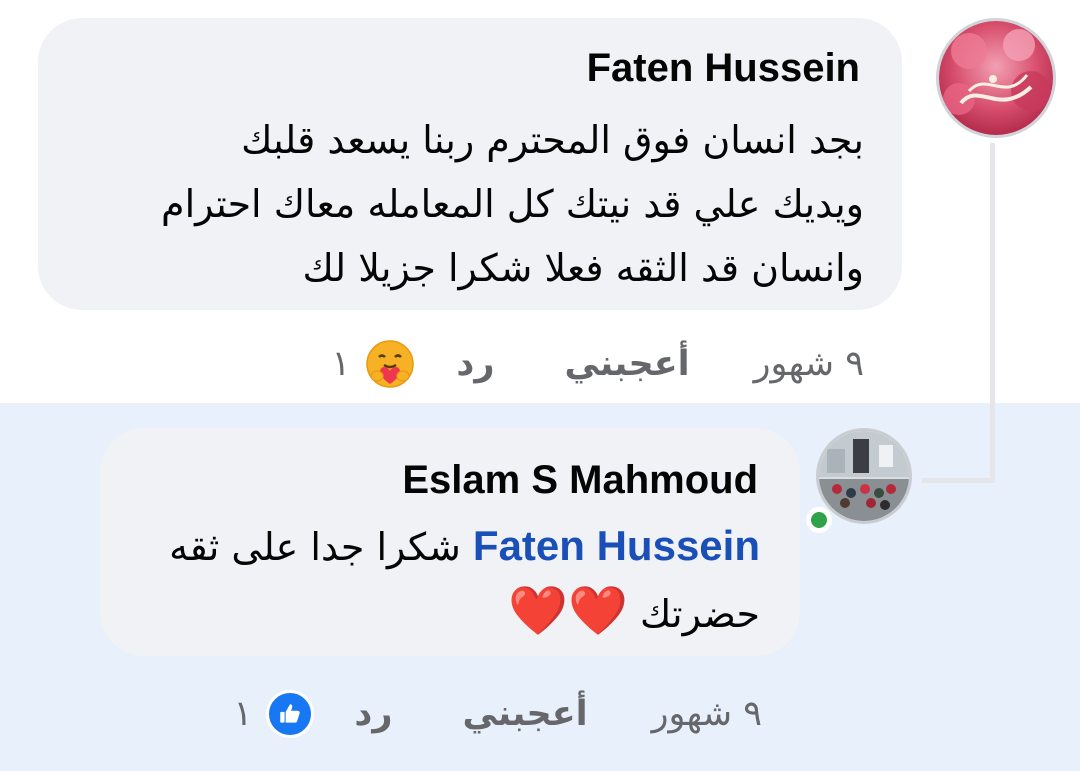 The height and width of the screenshot is (771, 1080). Describe the element at coordinates (616, 545) in the screenshot. I see `mention-link: Faten Hussein` at that location.